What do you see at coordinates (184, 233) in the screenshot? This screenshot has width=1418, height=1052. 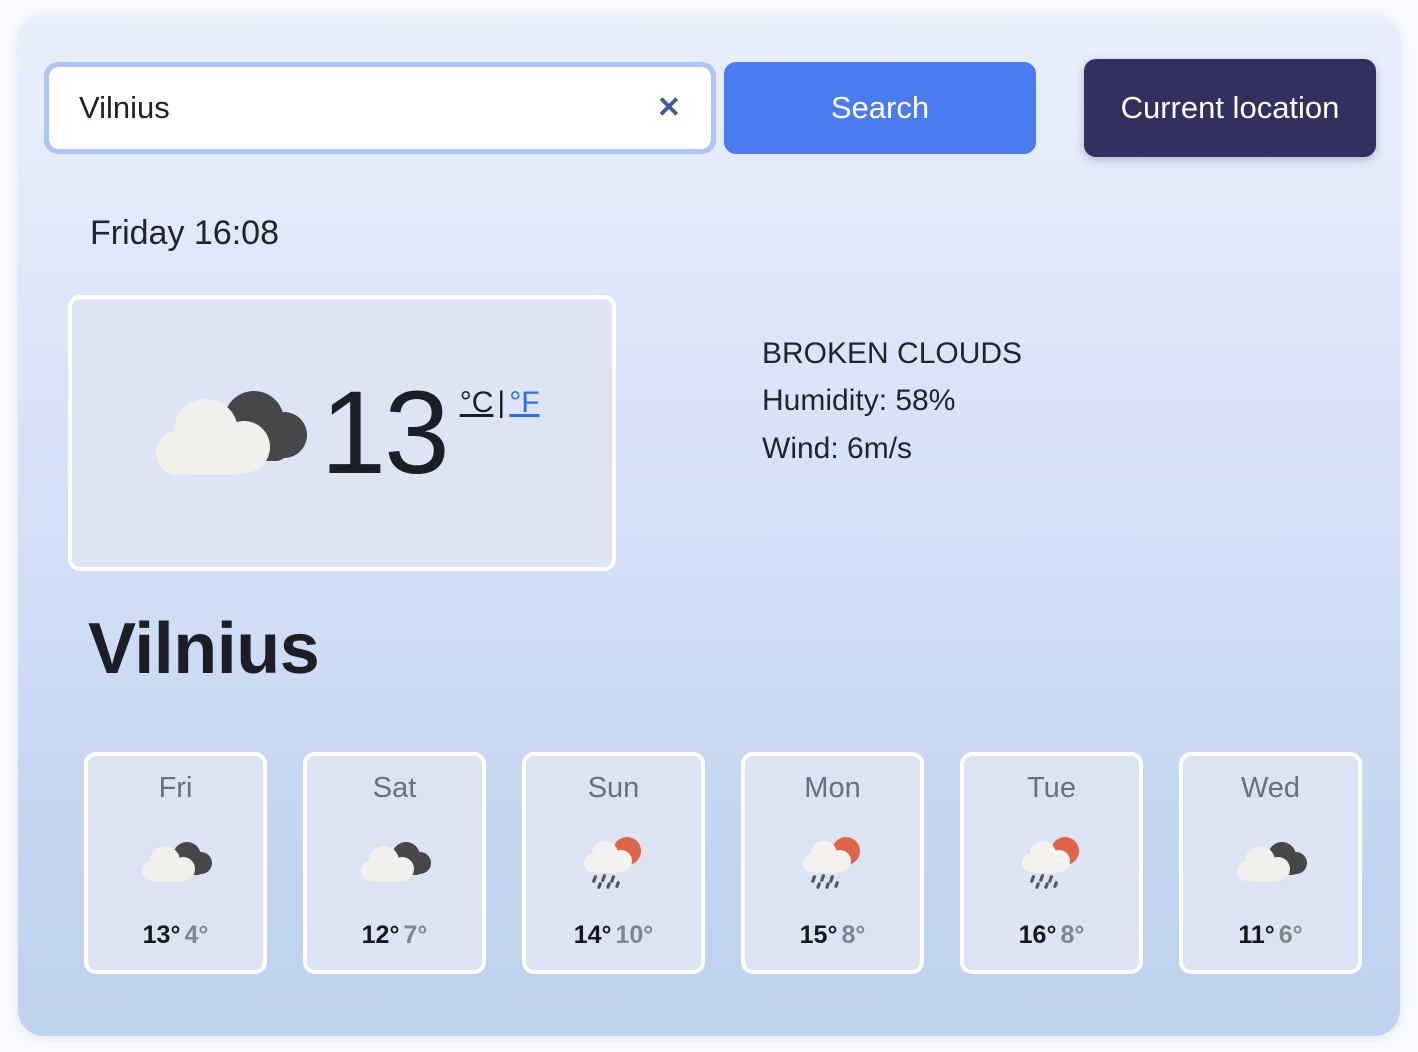 I see `datetime-label: Friday 16:08` at bounding box center [184, 233].